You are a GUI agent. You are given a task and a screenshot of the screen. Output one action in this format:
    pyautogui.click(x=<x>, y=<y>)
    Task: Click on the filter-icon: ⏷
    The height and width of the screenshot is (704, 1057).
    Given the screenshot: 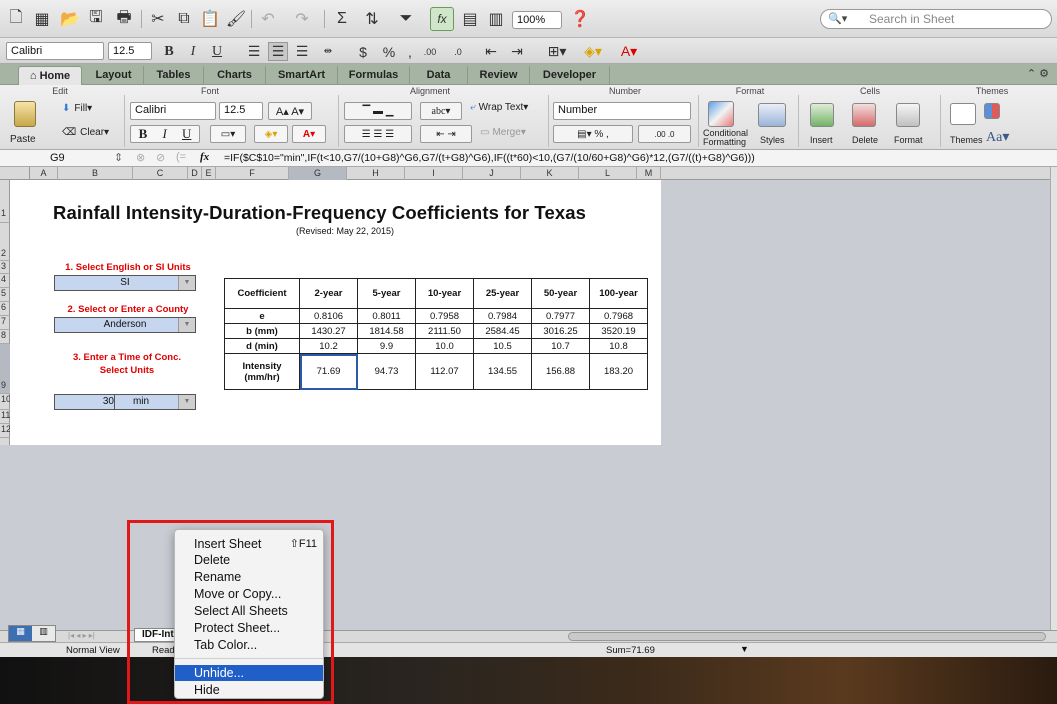 What is the action you would take?
    pyautogui.click(x=406, y=19)
    